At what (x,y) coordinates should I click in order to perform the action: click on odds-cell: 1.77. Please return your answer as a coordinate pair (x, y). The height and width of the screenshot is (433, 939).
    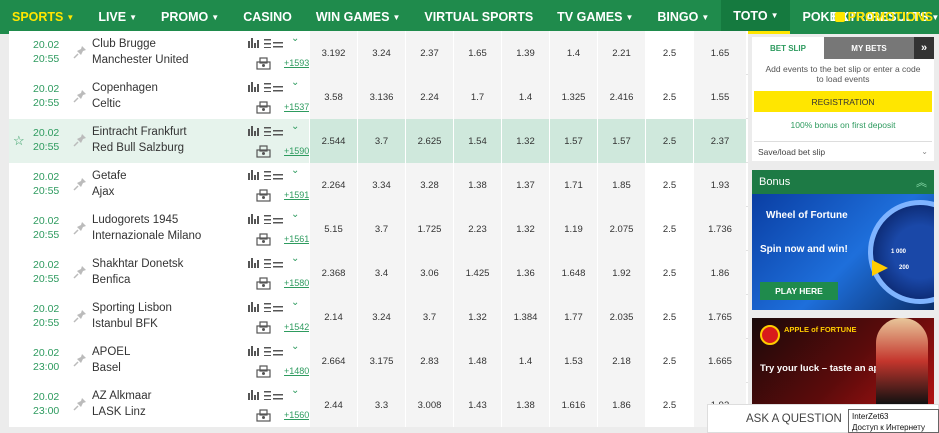
    Looking at the image, I should click on (573, 317).